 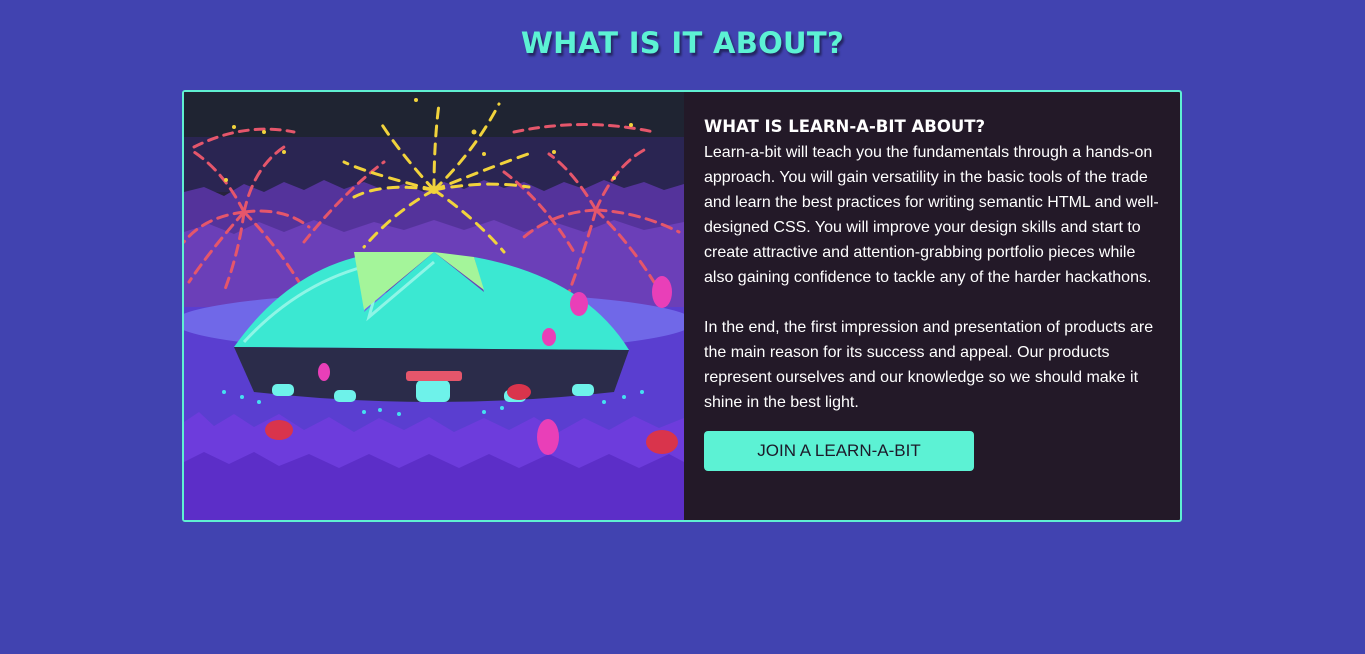 What do you see at coordinates (839, 451) in the screenshot?
I see `join-learn-a-bit-button: JOIN A LEARN-A-BIT` at bounding box center [839, 451].